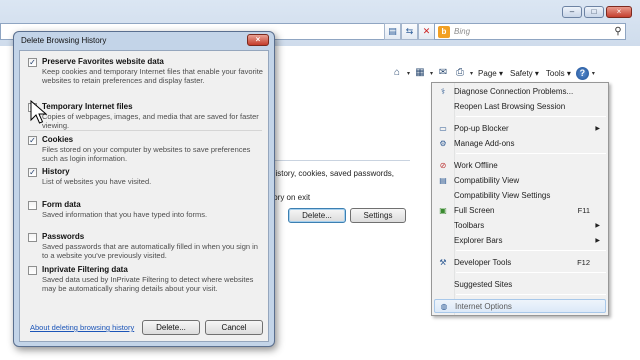 The width and height of the screenshot is (640, 360). I want to click on cookies-checkbox: ✓, so click(32, 140).